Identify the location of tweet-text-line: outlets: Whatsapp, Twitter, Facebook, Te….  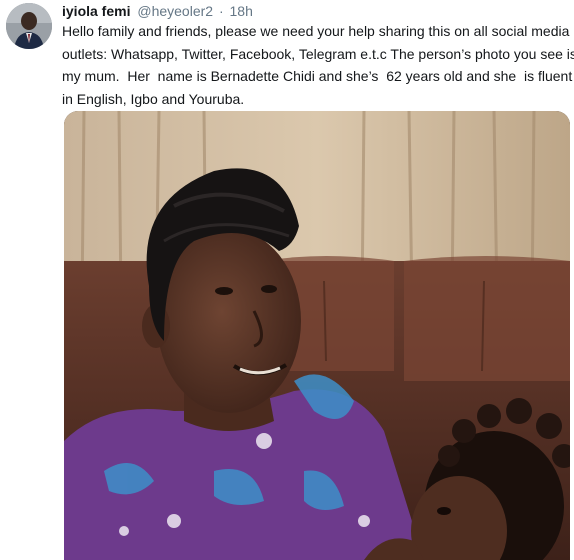
(318, 53).